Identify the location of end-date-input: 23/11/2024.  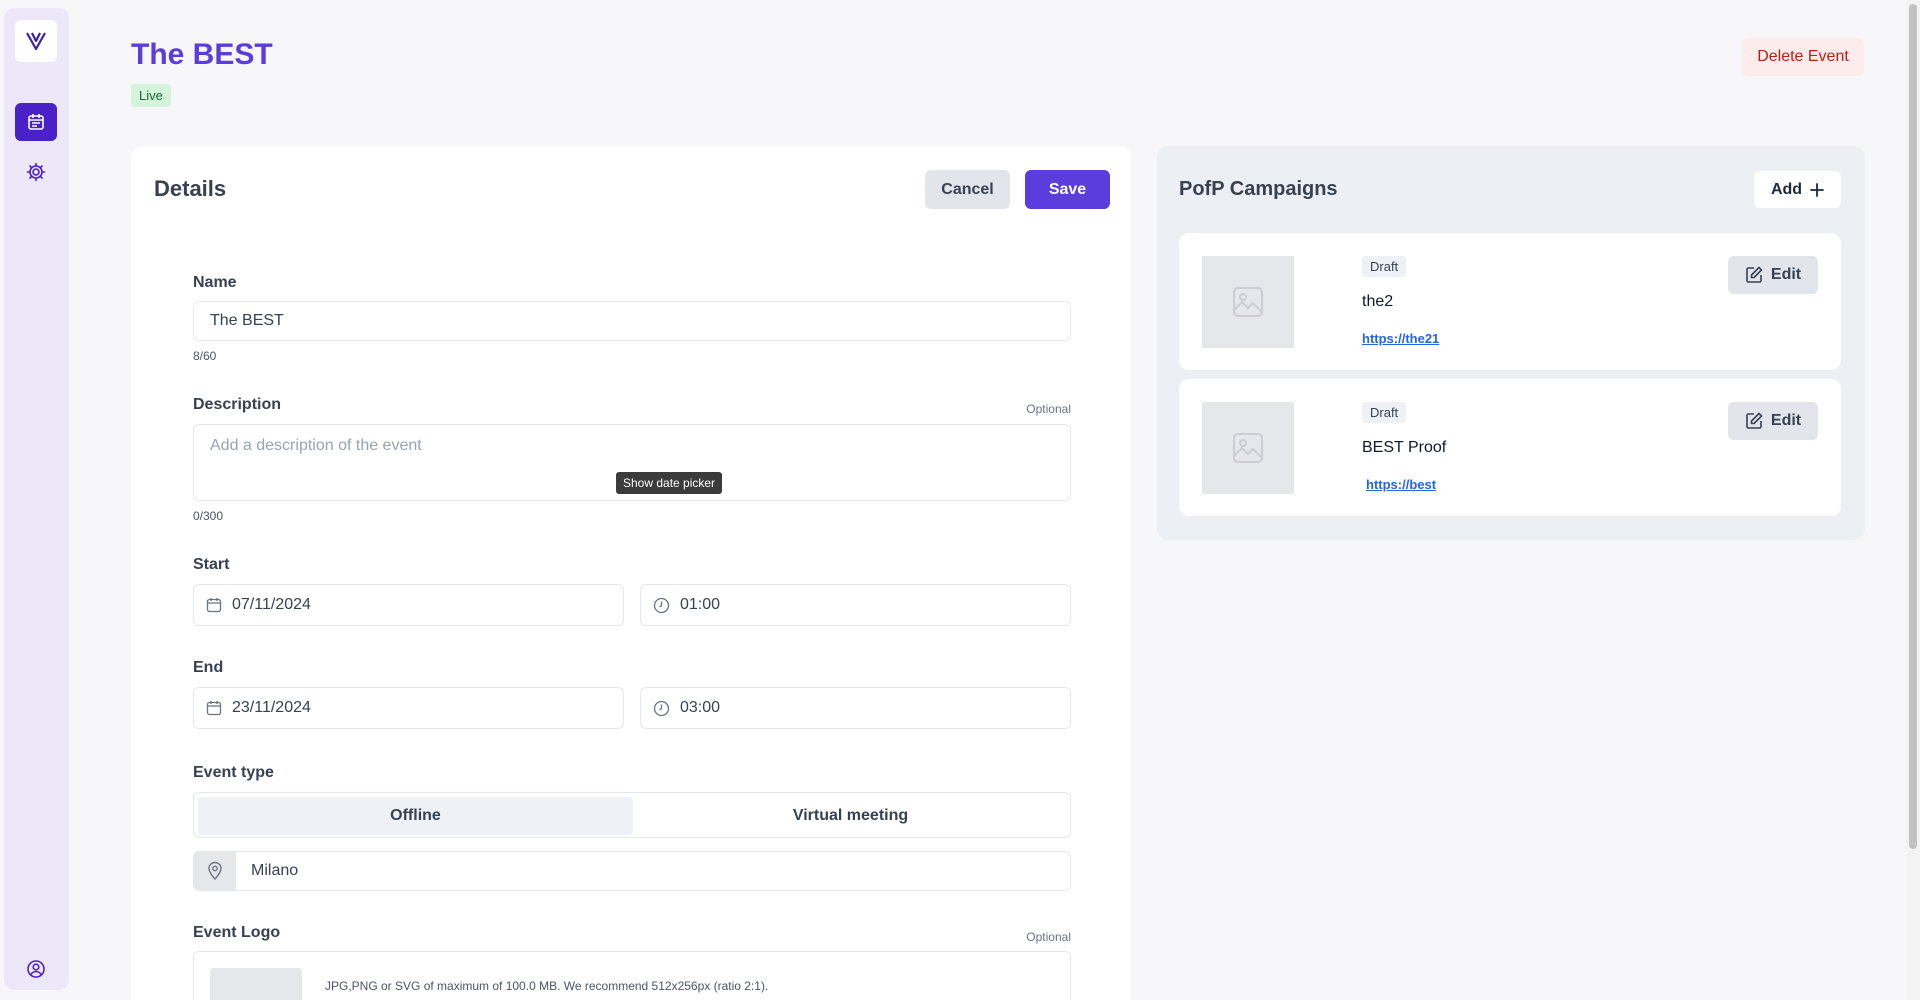
(408, 708).